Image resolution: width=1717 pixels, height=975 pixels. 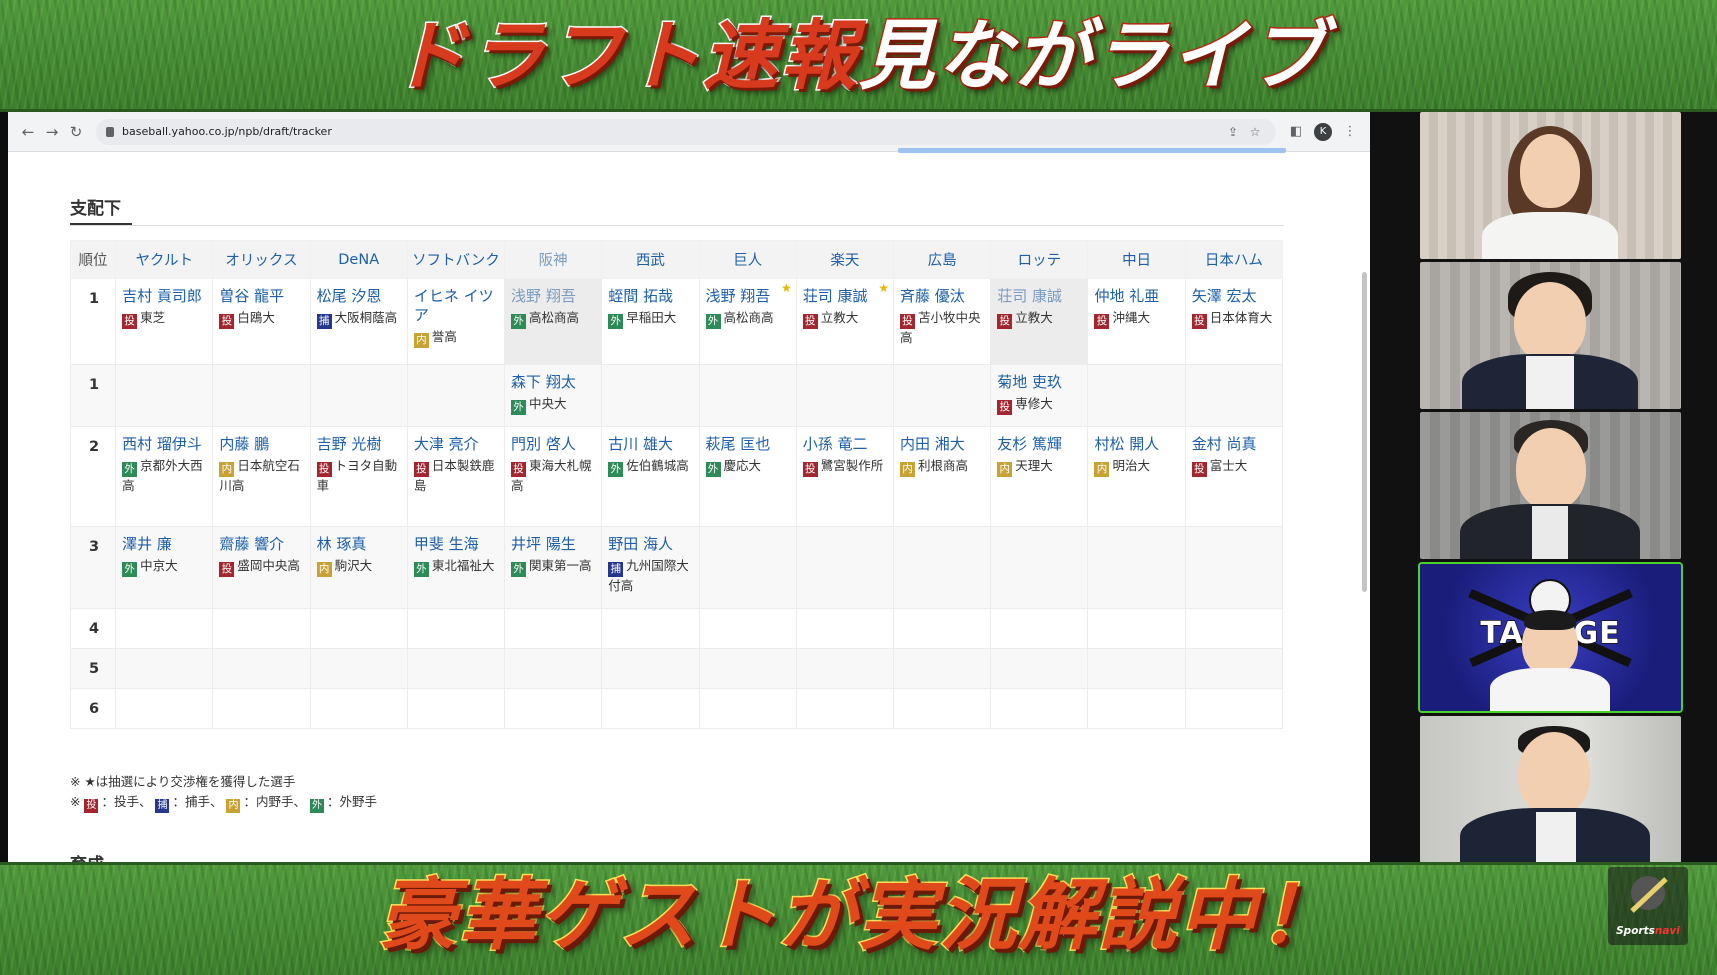 What do you see at coordinates (1296, 131) in the screenshot?
I see `side-panel-icon: ◧` at bounding box center [1296, 131].